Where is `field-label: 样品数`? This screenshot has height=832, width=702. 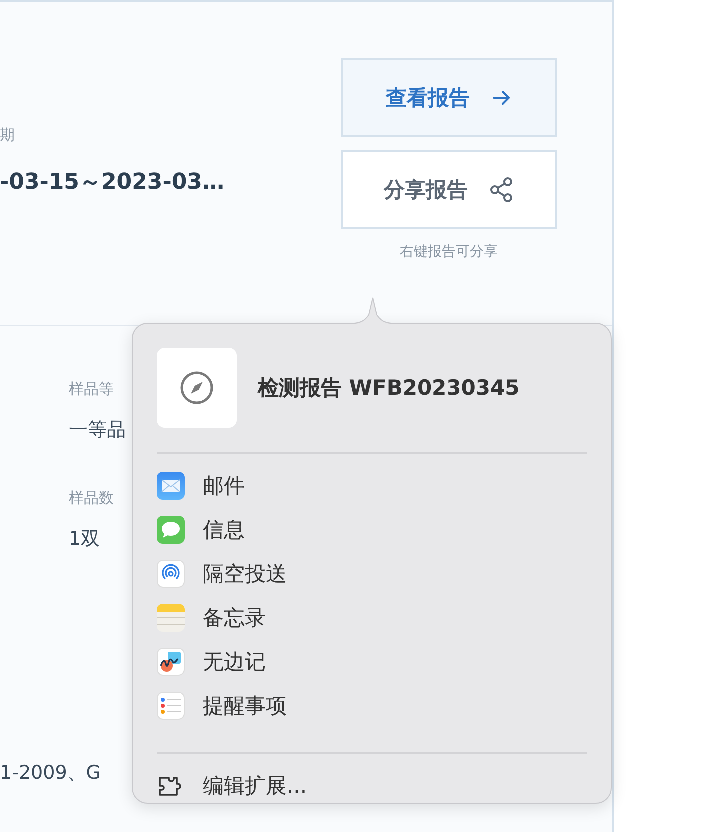
field-label: 样品数 is located at coordinates (91, 498).